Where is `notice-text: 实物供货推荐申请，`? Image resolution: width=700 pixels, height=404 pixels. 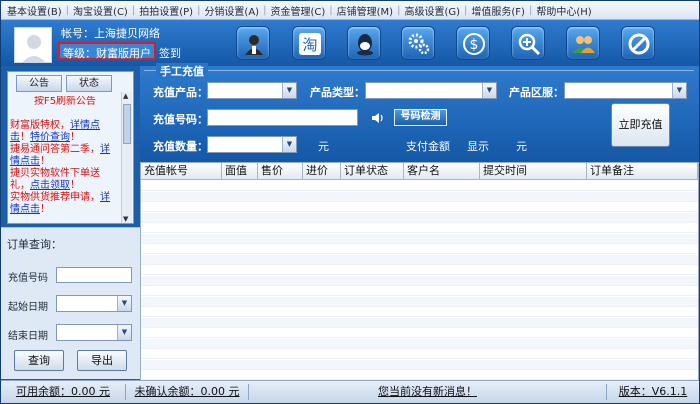 notice-text: 实物供货推荐申请， is located at coordinates (55, 197).